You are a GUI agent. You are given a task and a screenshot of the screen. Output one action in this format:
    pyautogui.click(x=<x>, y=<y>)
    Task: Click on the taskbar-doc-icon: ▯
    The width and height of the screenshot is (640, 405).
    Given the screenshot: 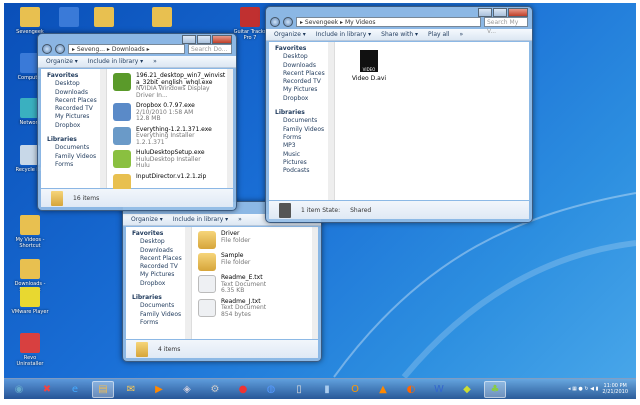 What is the action you would take?
    pyautogui.click(x=299, y=389)
    